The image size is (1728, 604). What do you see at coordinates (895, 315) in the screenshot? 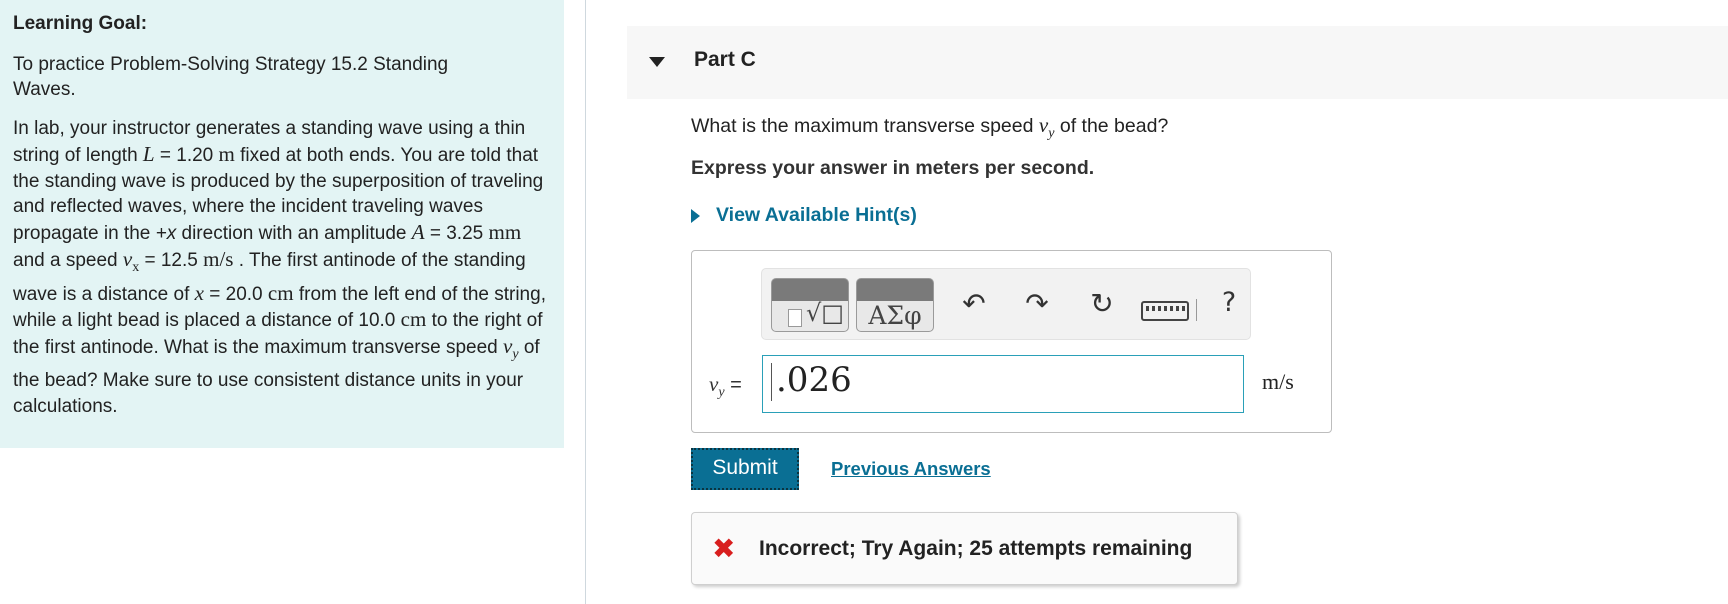
I see `greek-label: ΑΣφ` at bounding box center [895, 315].